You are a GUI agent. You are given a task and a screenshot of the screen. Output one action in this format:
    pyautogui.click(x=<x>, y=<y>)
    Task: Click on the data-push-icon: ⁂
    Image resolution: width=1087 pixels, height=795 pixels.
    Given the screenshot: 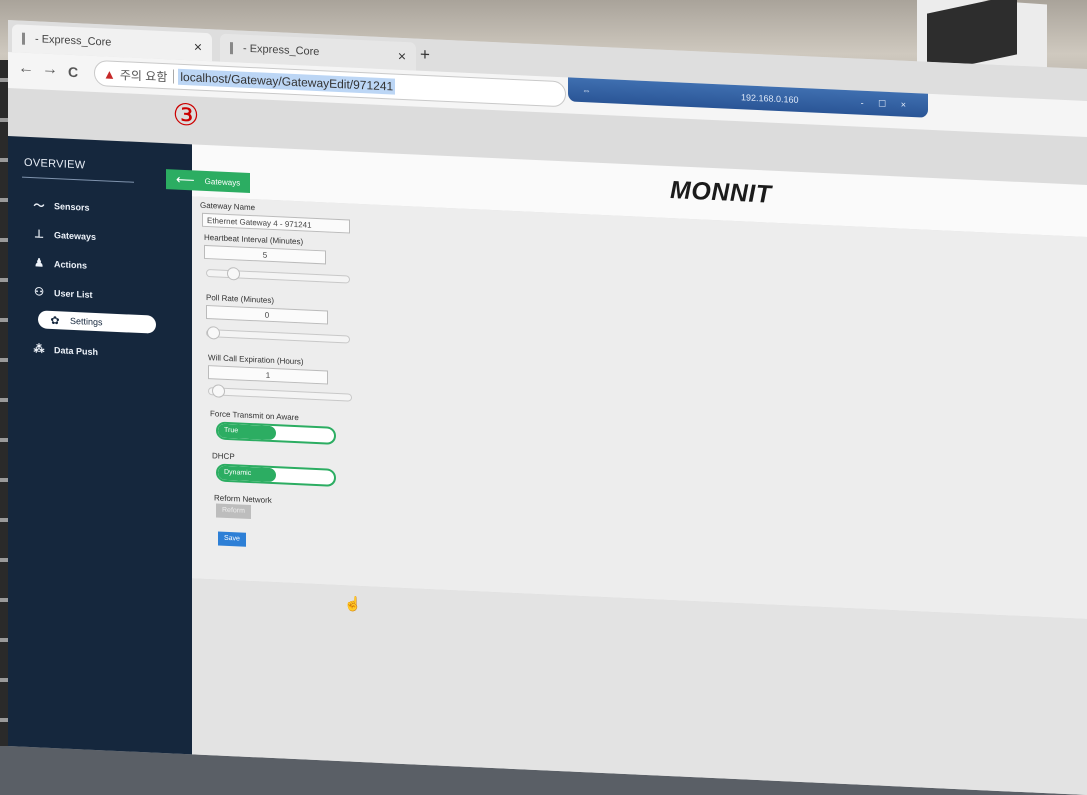 What is the action you would take?
    pyautogui.click(x=39, y=349)
    